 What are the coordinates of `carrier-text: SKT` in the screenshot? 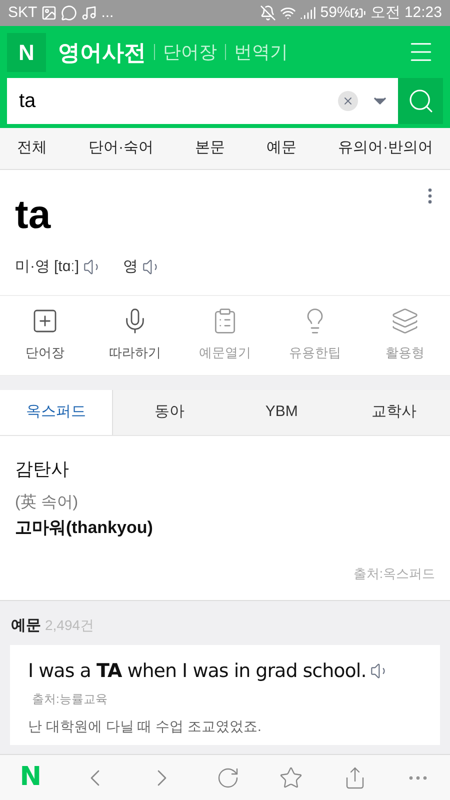 It's located at (23, 12).